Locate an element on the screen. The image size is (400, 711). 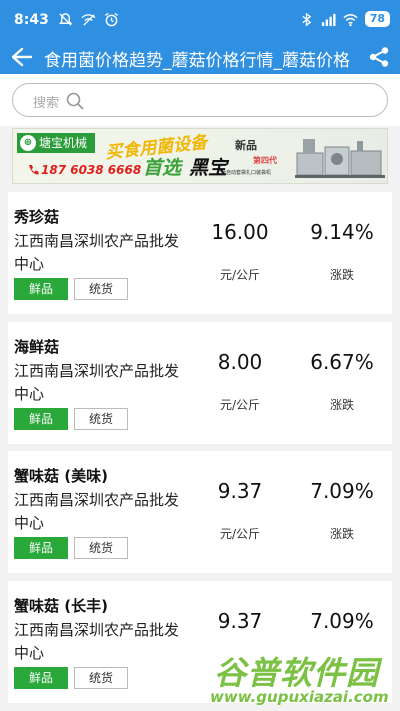
banner-slogan-b: 首选 is located at coordinates (162, 168).